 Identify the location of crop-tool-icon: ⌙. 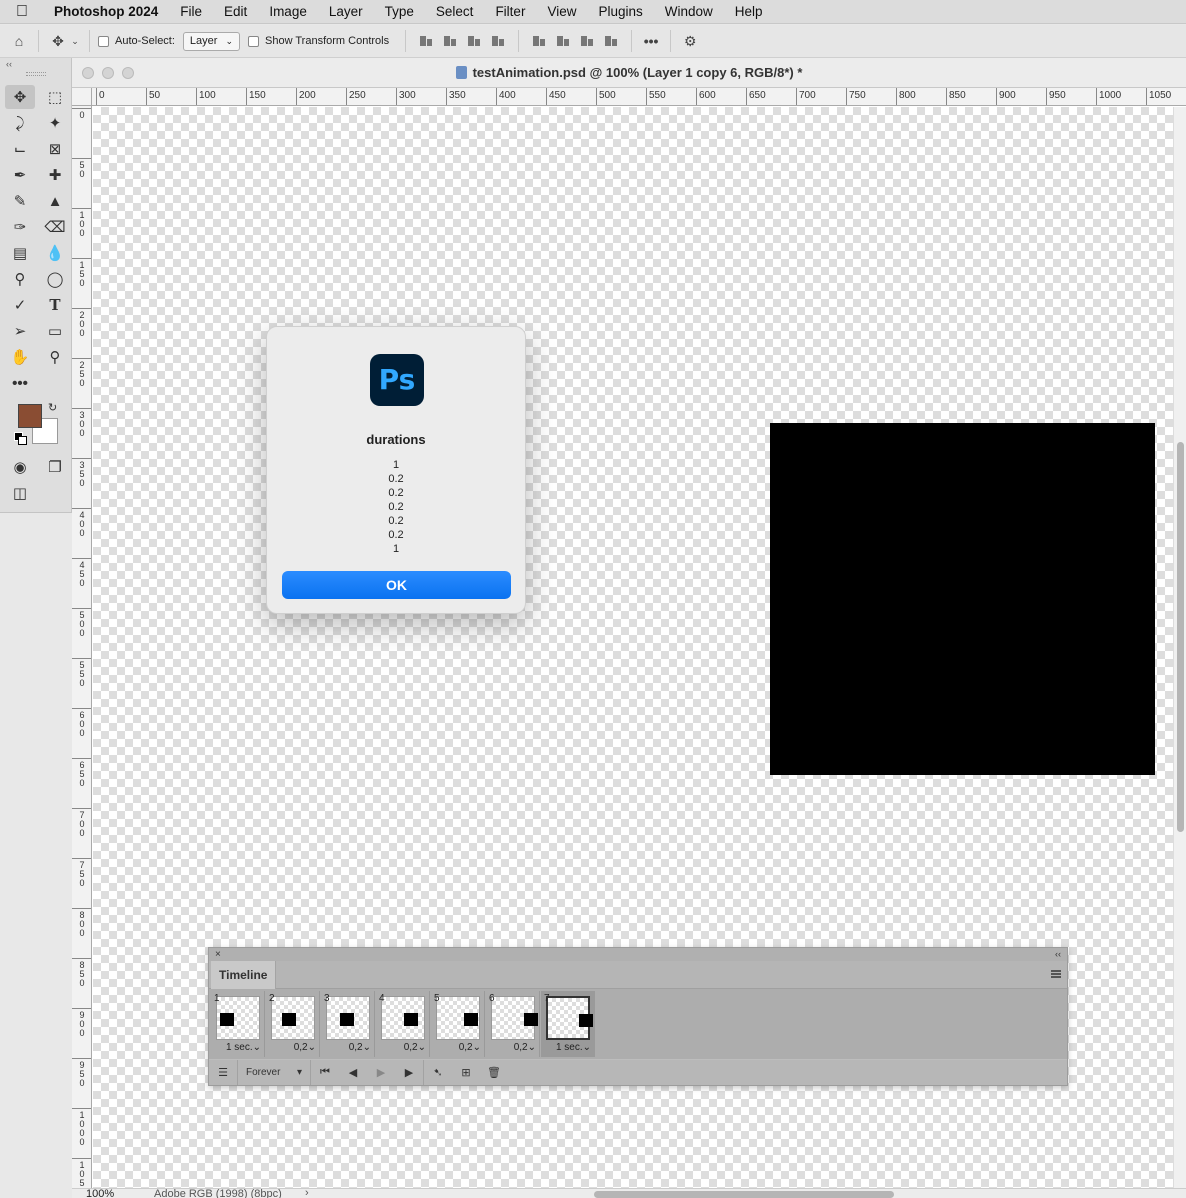
(20, 149).